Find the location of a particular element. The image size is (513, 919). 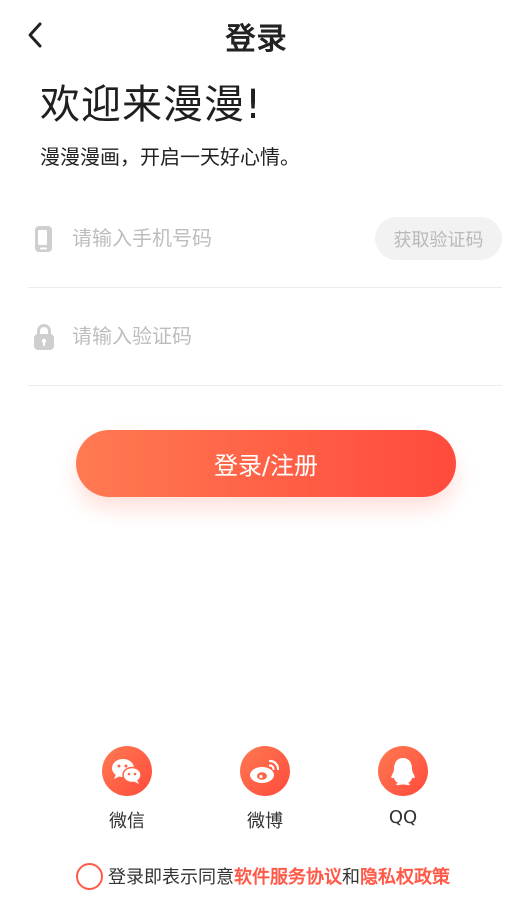

agreement-row: 登录即表示同意 软件服务协议 和 隐私权政策 is located at coordinates (263, 876).